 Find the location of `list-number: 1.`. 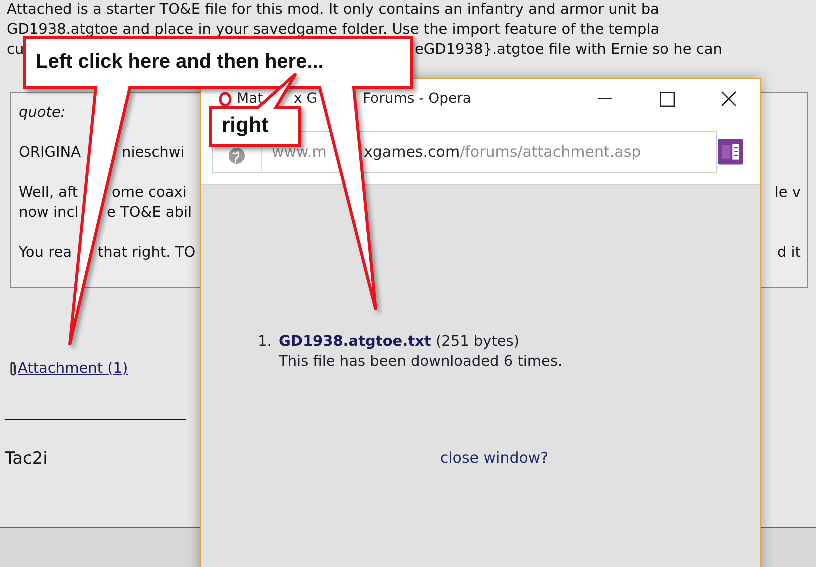

list-number: 1. is located at coordinates (265, 342).